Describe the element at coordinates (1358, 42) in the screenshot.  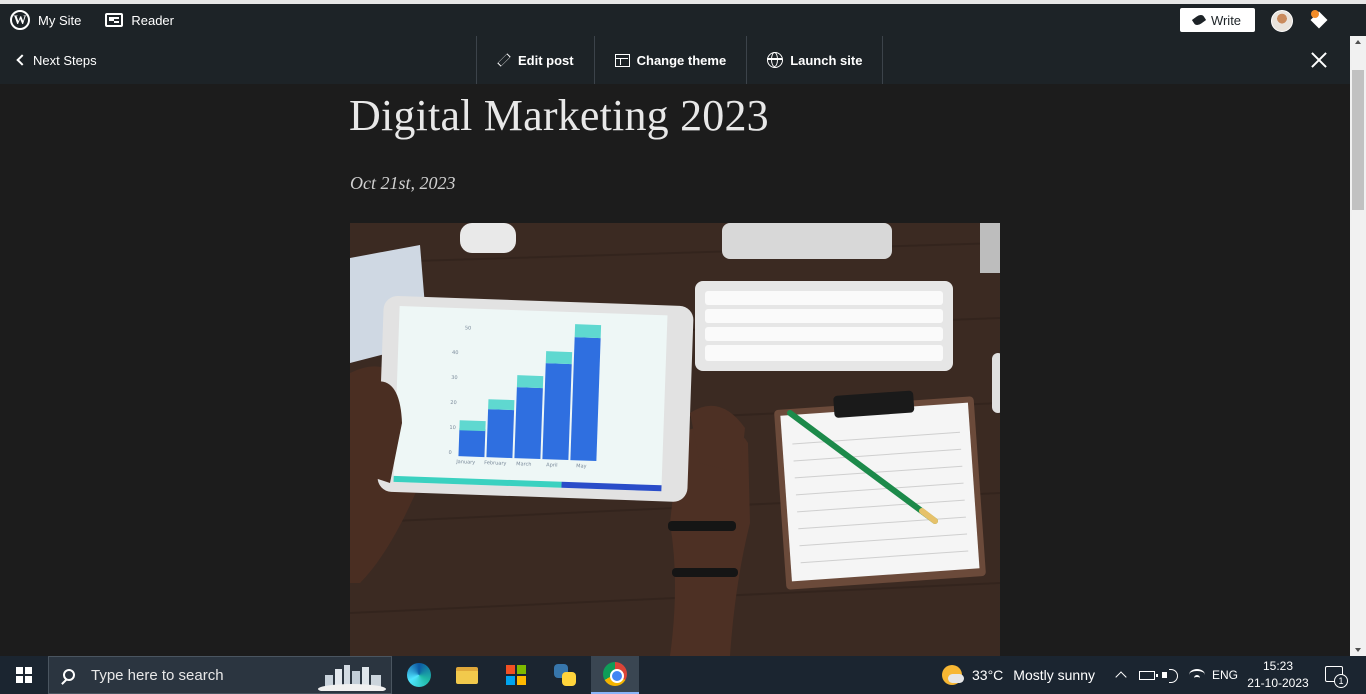
I see `scroll-up-arrow-icon` at that location.